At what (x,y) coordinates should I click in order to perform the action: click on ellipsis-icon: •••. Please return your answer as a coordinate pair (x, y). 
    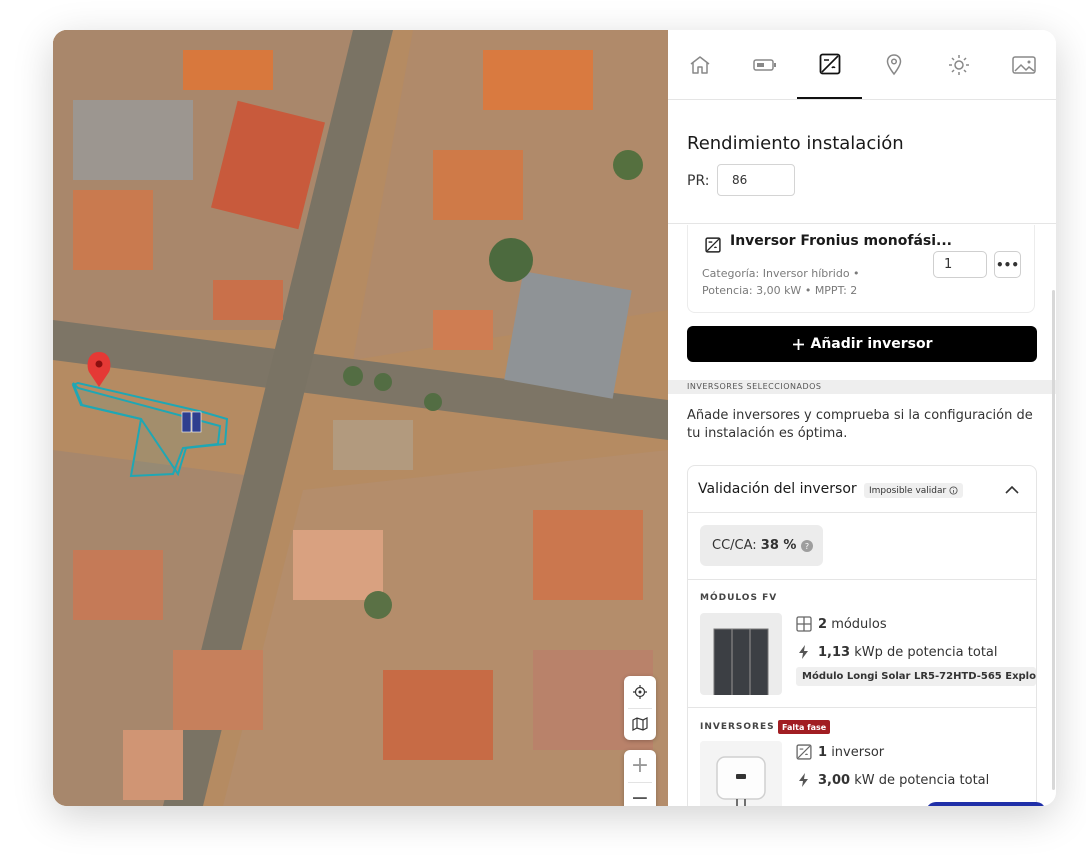
    Looking at the image, I should click on (1007, 264).